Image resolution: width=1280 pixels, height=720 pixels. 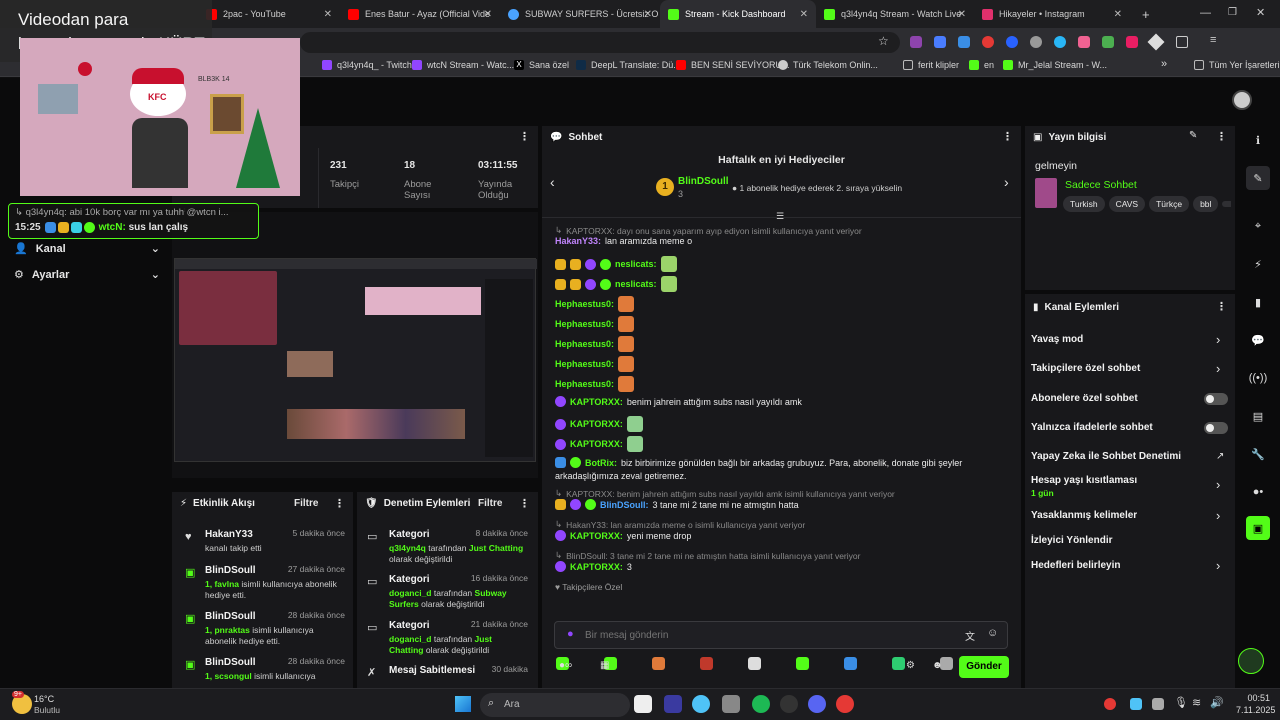 I want to click on restore-button: ❐, so click(x=1232, y=12).